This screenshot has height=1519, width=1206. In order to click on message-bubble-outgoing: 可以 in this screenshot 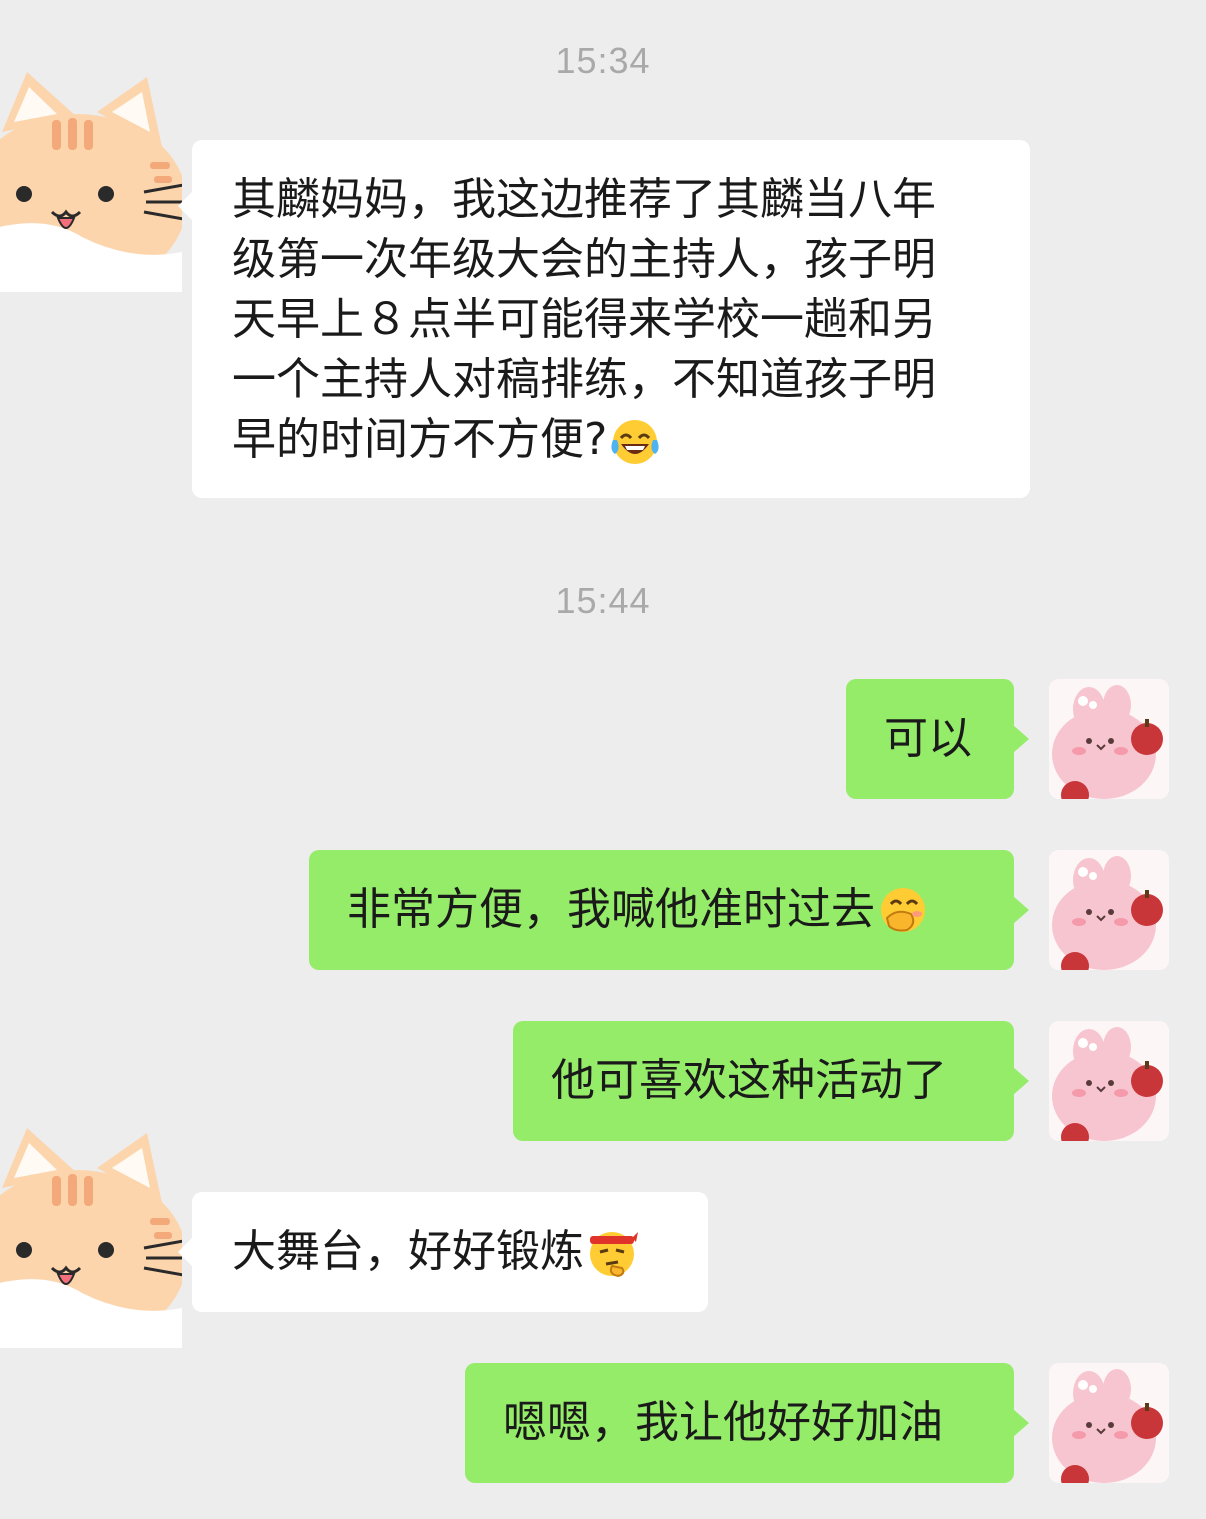, I will do `click(930, 739)`.